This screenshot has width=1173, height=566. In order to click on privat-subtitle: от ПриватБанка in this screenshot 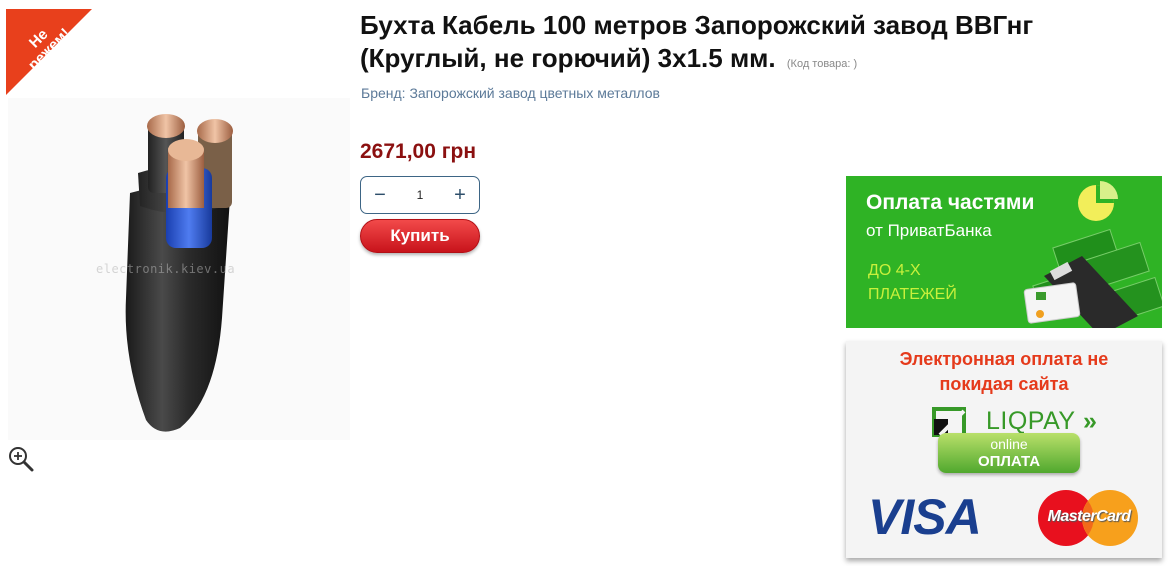, I will do `click(929, 230)`.